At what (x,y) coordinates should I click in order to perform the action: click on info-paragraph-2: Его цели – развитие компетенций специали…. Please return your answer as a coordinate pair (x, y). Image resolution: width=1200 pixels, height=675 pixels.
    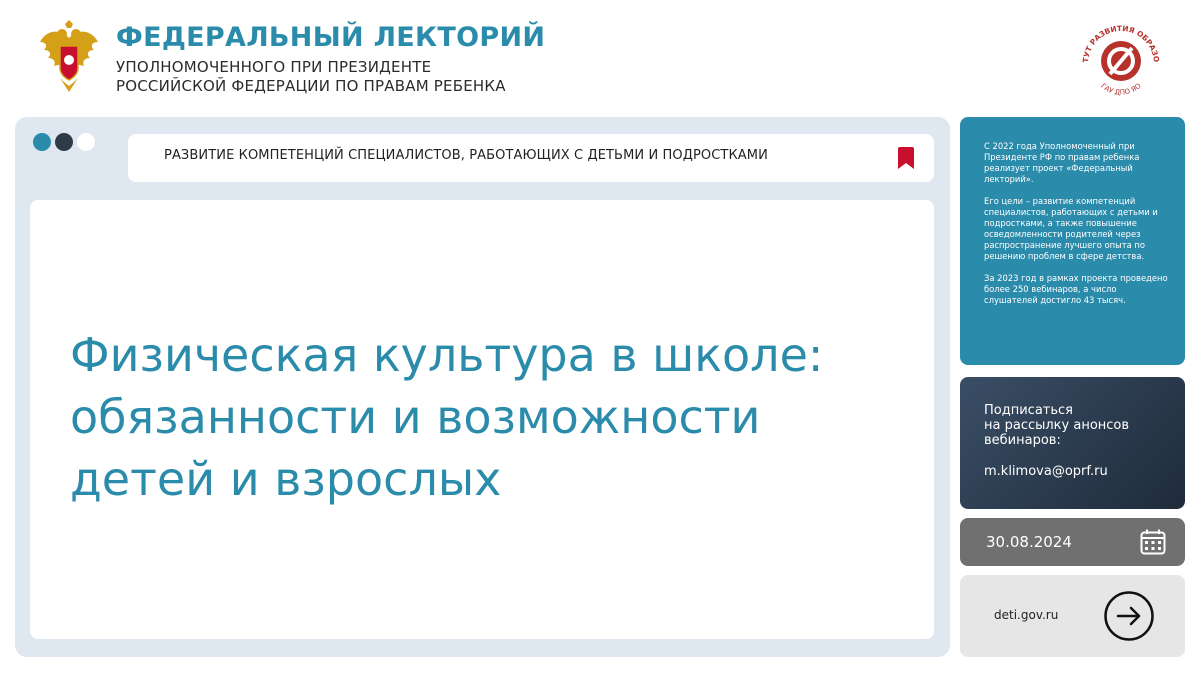
    Looking at the image, I should click on (1071, 228).